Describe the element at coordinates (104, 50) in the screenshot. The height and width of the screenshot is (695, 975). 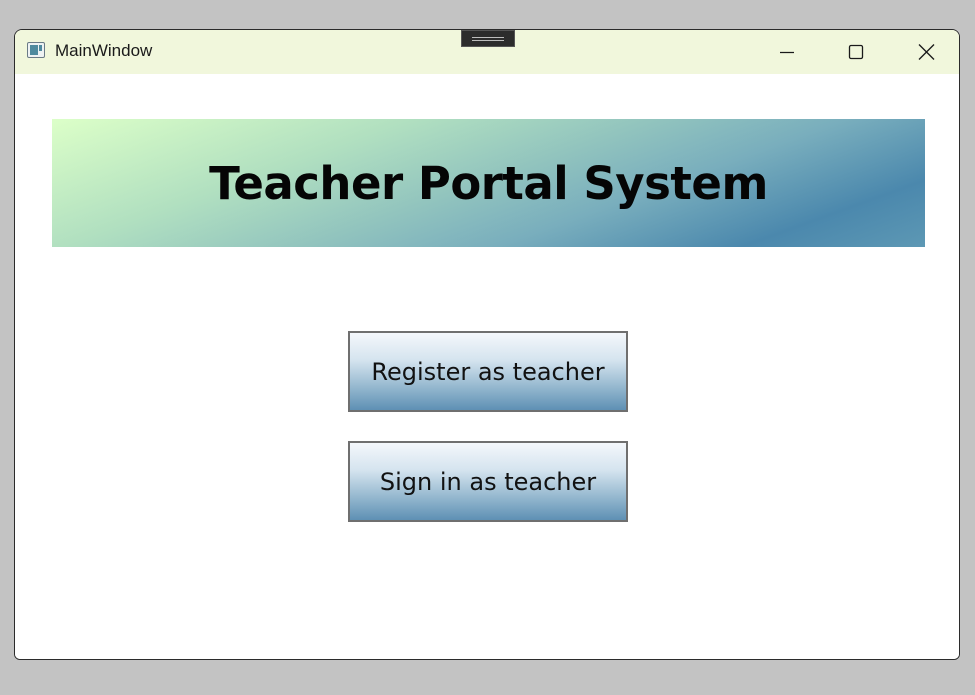
I see `window-title: MainWindow` at that location.